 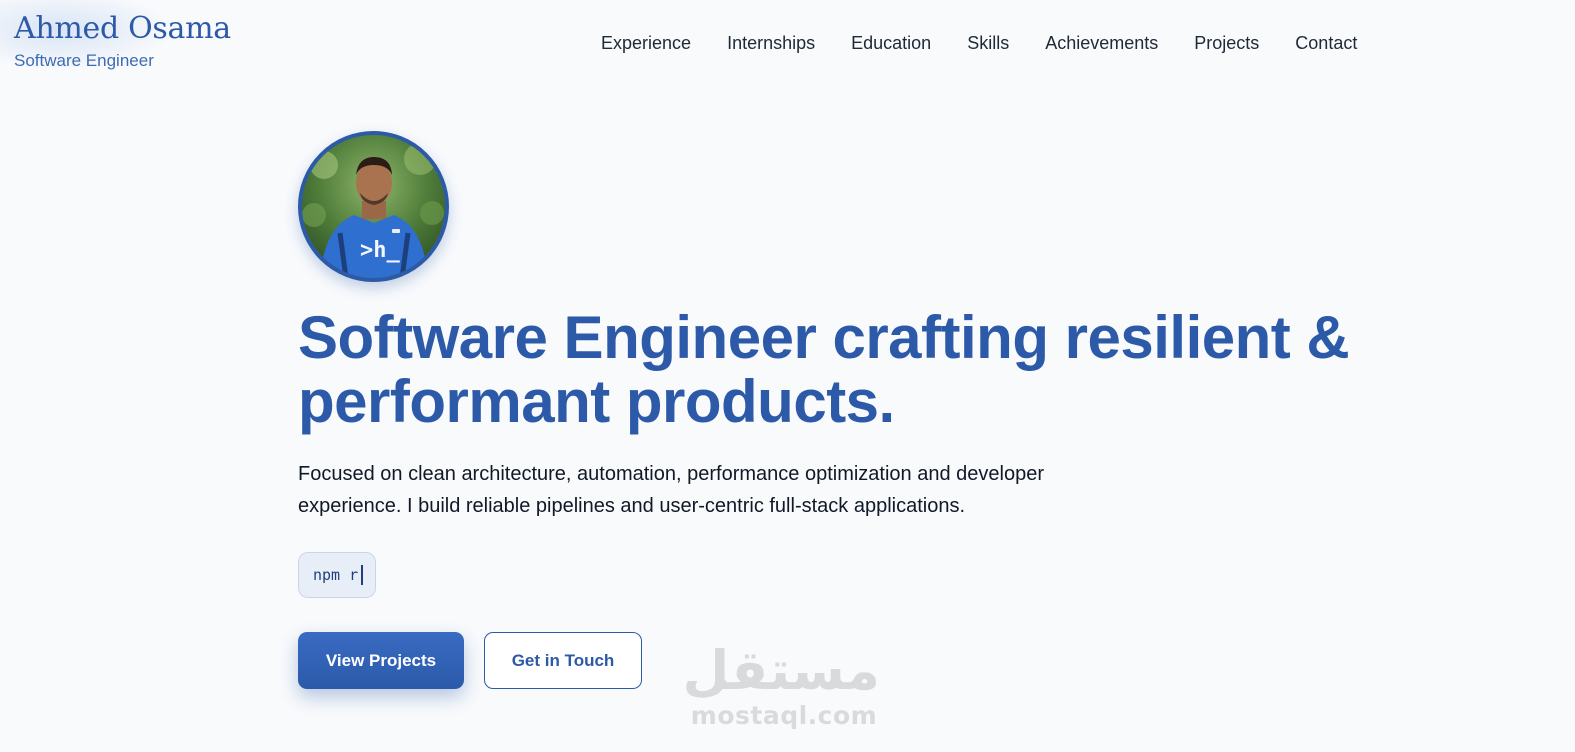 What do you see at coordinates (362, 575) in the screenshot?
I see `text-cursor-icon` at bounding box center [362, 575].